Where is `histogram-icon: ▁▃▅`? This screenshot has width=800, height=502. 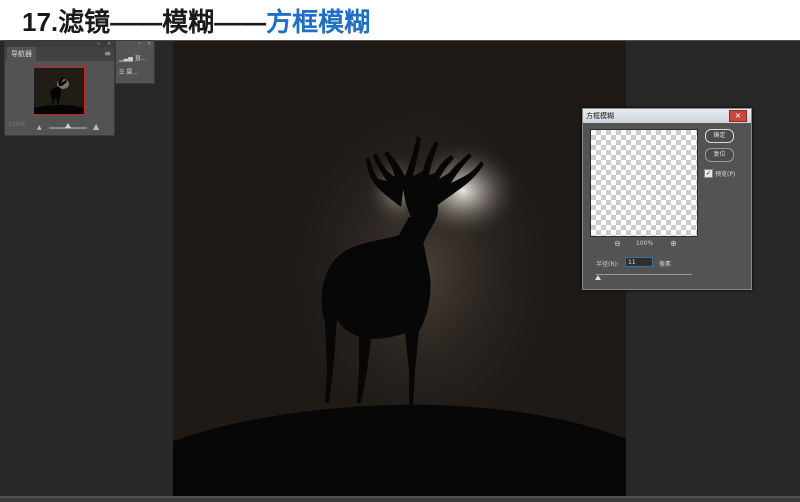 histogram-icon: ▁▃▅ is located at coordinates (126, 58).